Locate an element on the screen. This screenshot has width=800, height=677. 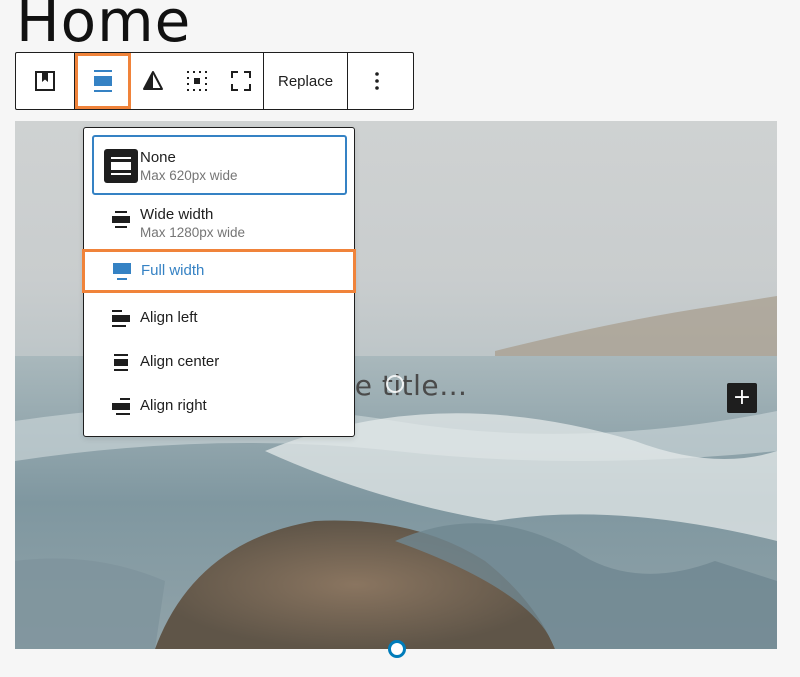
toolbar-group-more is located at coordinates (377, 81).